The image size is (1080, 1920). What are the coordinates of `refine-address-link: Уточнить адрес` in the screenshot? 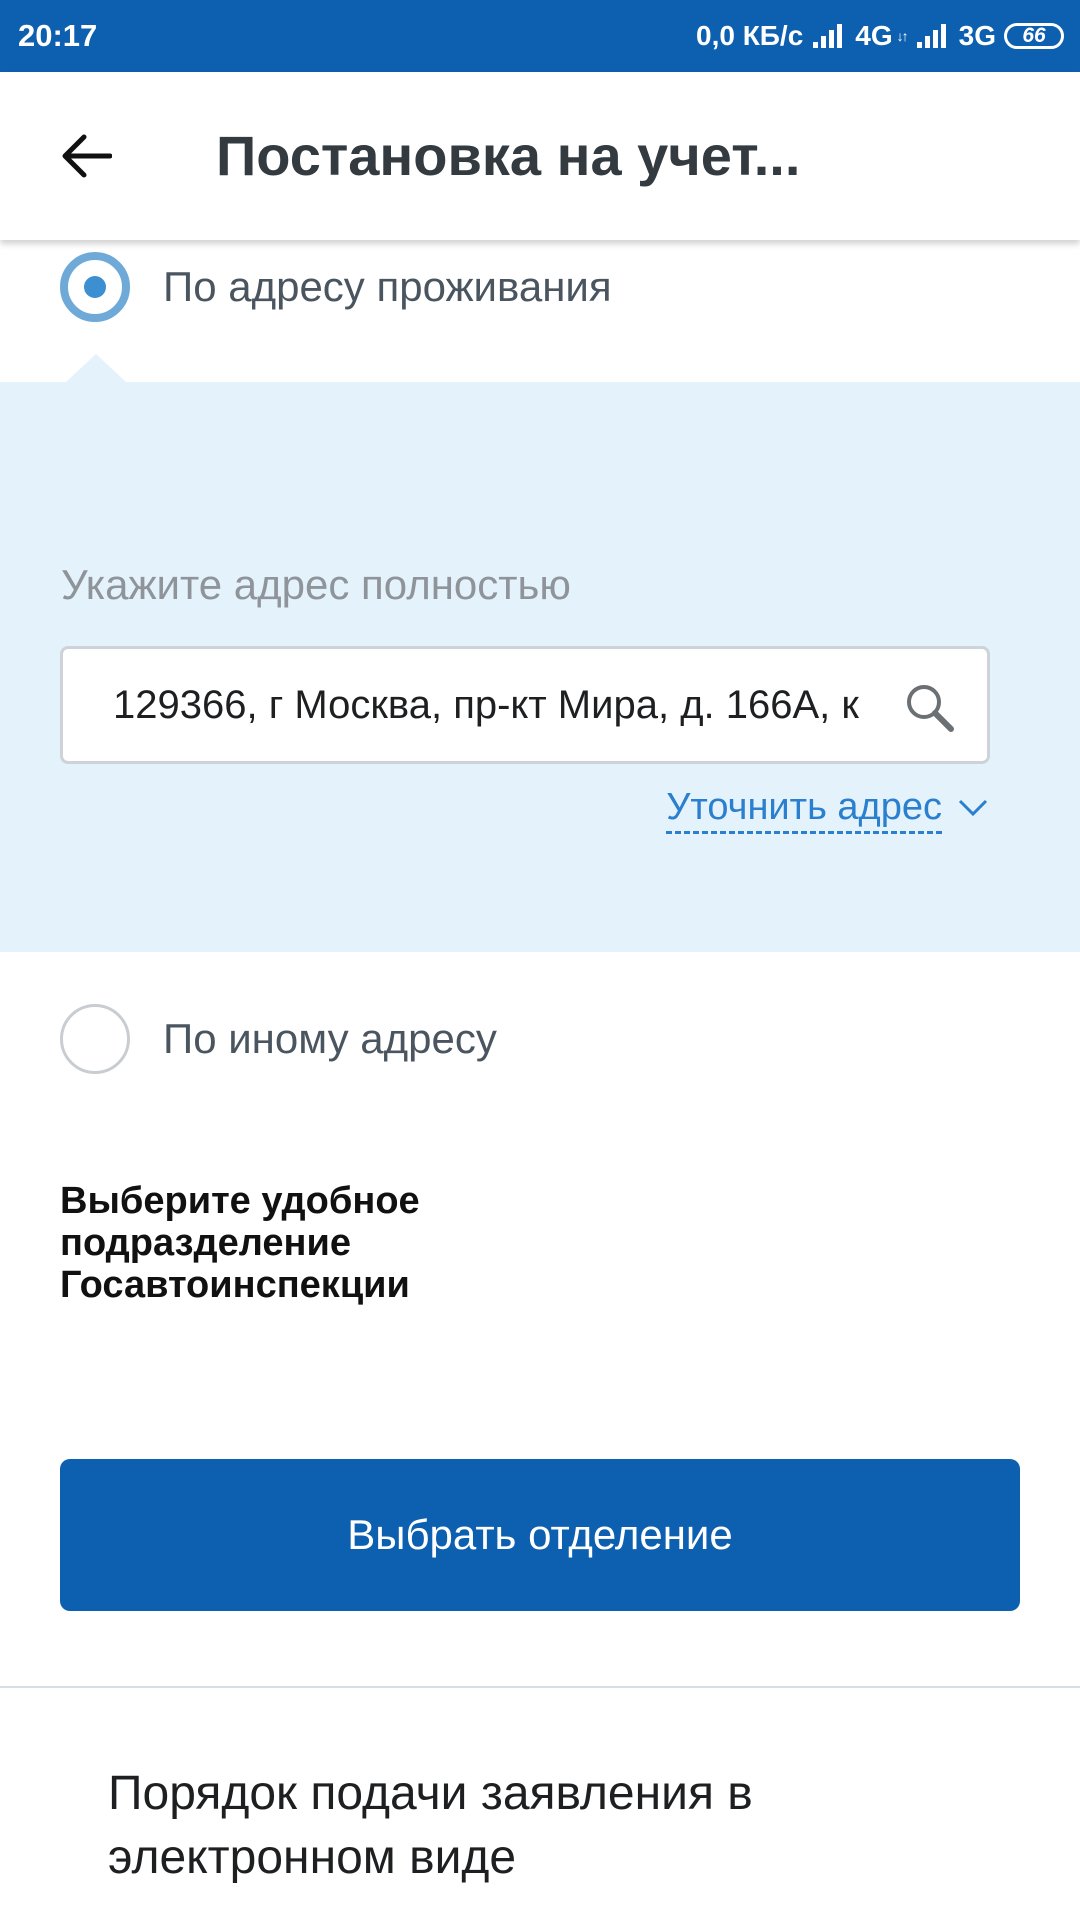 It's located at (827, 808).